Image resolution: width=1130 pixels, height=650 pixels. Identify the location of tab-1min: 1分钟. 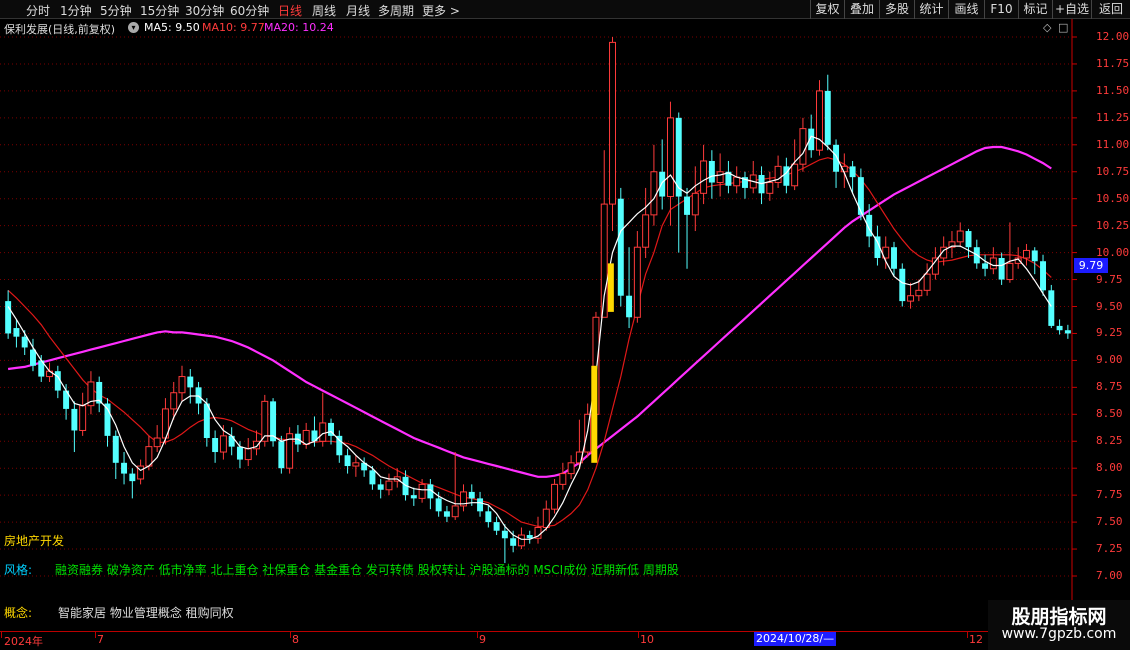
(76, 10).